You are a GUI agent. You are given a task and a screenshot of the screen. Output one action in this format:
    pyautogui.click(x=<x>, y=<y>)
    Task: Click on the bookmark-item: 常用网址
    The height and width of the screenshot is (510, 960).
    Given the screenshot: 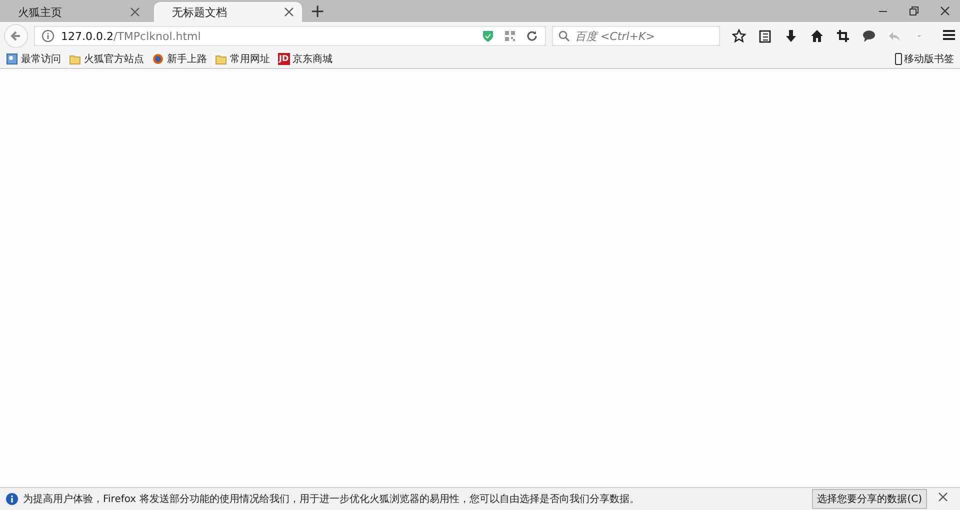 What is the action you would take?
    pyautogui.click(x=250, y=59)
    